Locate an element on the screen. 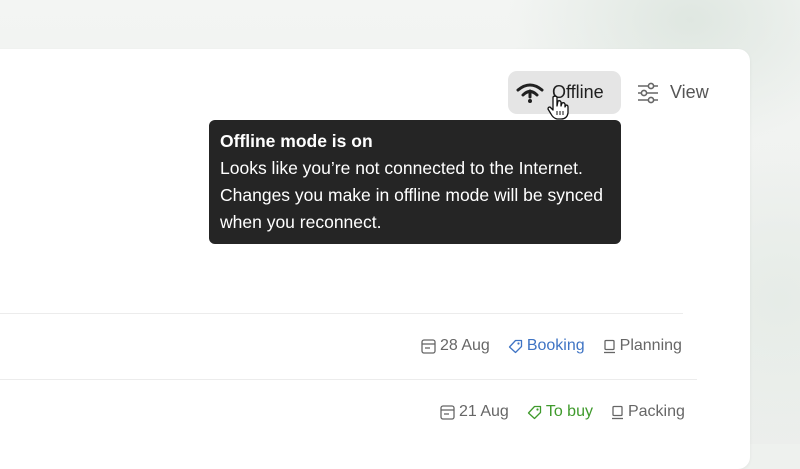  task-date: 21 Aug is located at coordinates (474, 412).